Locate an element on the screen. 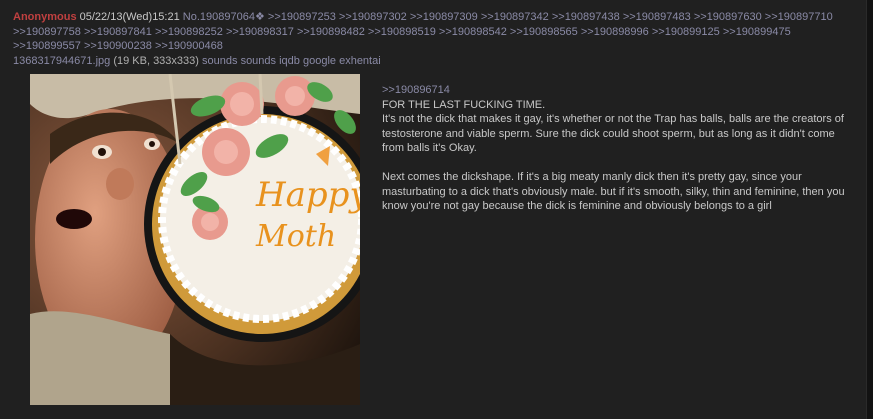 The height and width of the screenshot is (419, 873). reply-link: >>190897483 is located at coordinates (657, 17).